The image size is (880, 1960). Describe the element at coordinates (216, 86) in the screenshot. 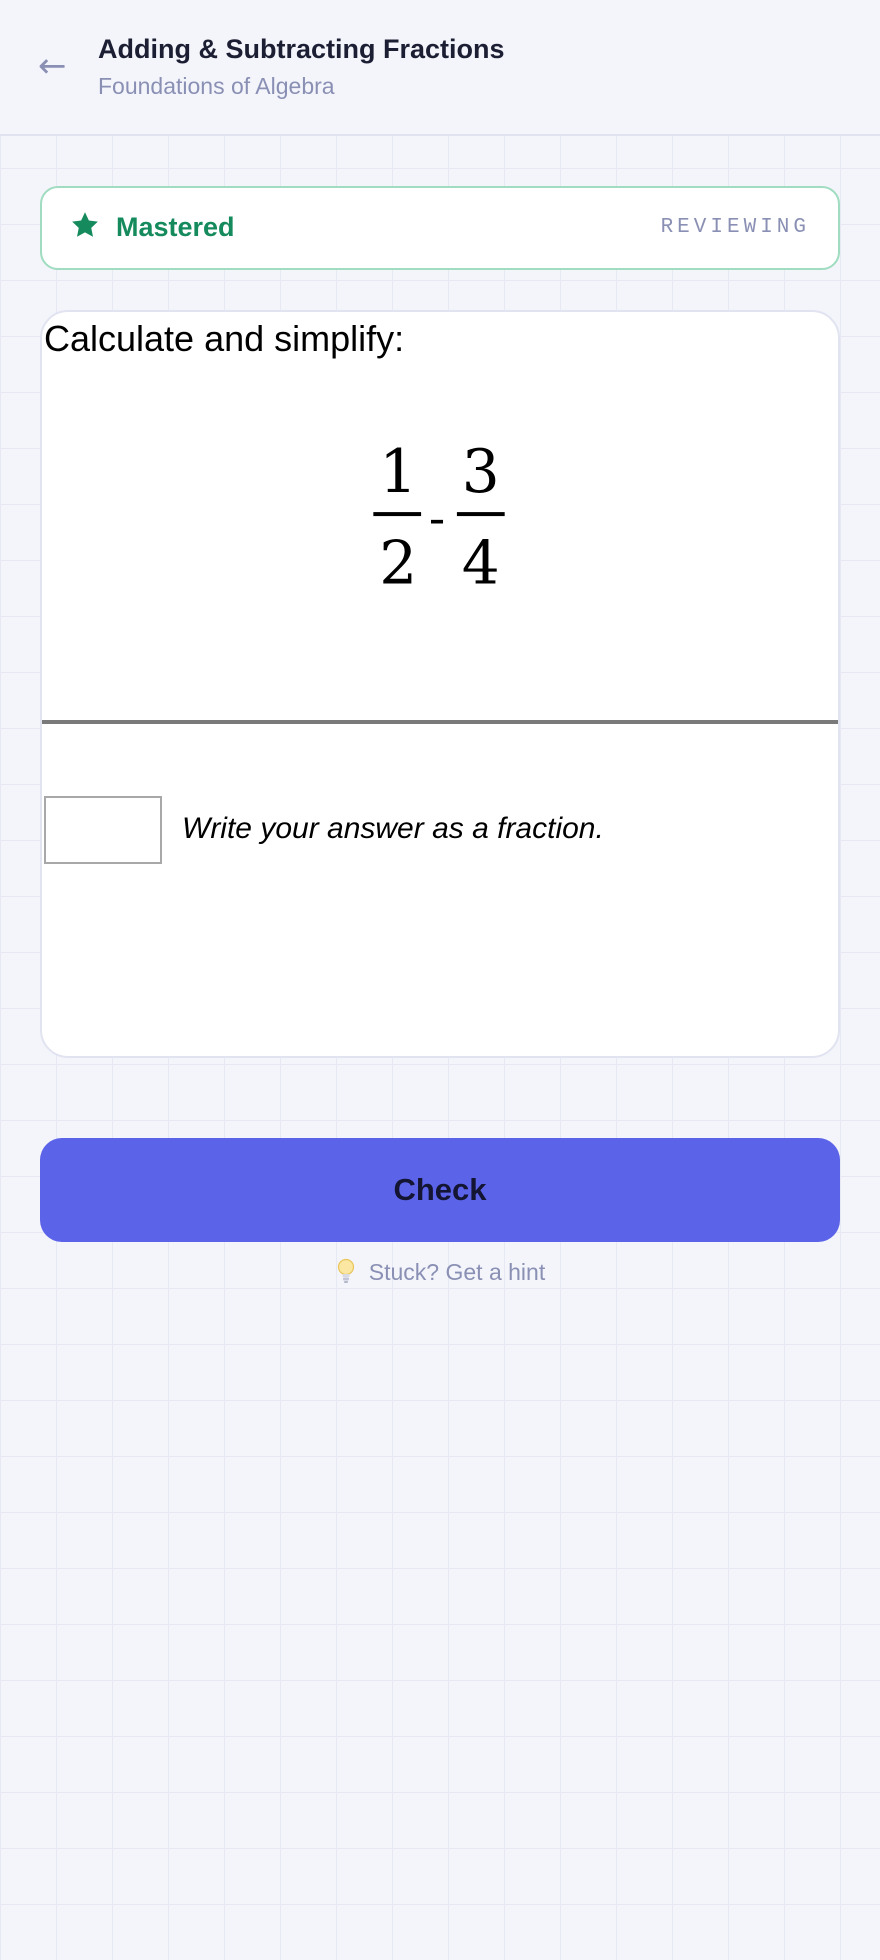

I see `course-subtitle: Foundations of Algebra` at that location.